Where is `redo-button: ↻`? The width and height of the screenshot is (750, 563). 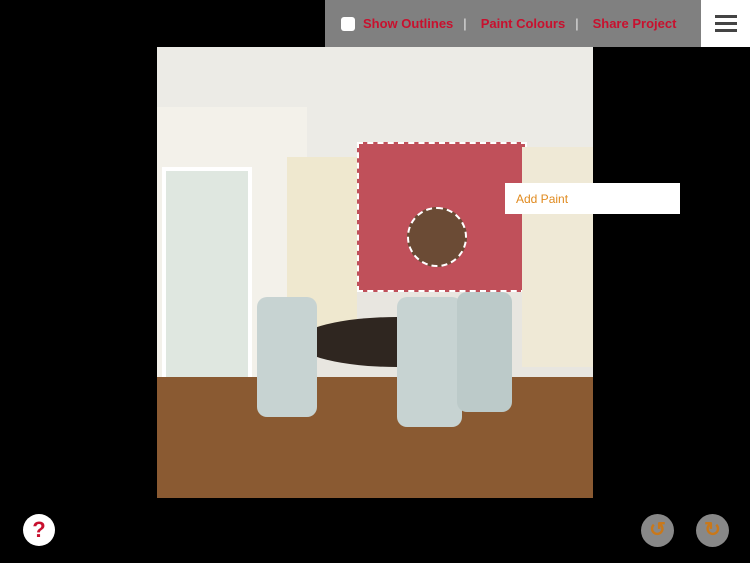 redo-button: ↻ is located at coordinates (712, 530).